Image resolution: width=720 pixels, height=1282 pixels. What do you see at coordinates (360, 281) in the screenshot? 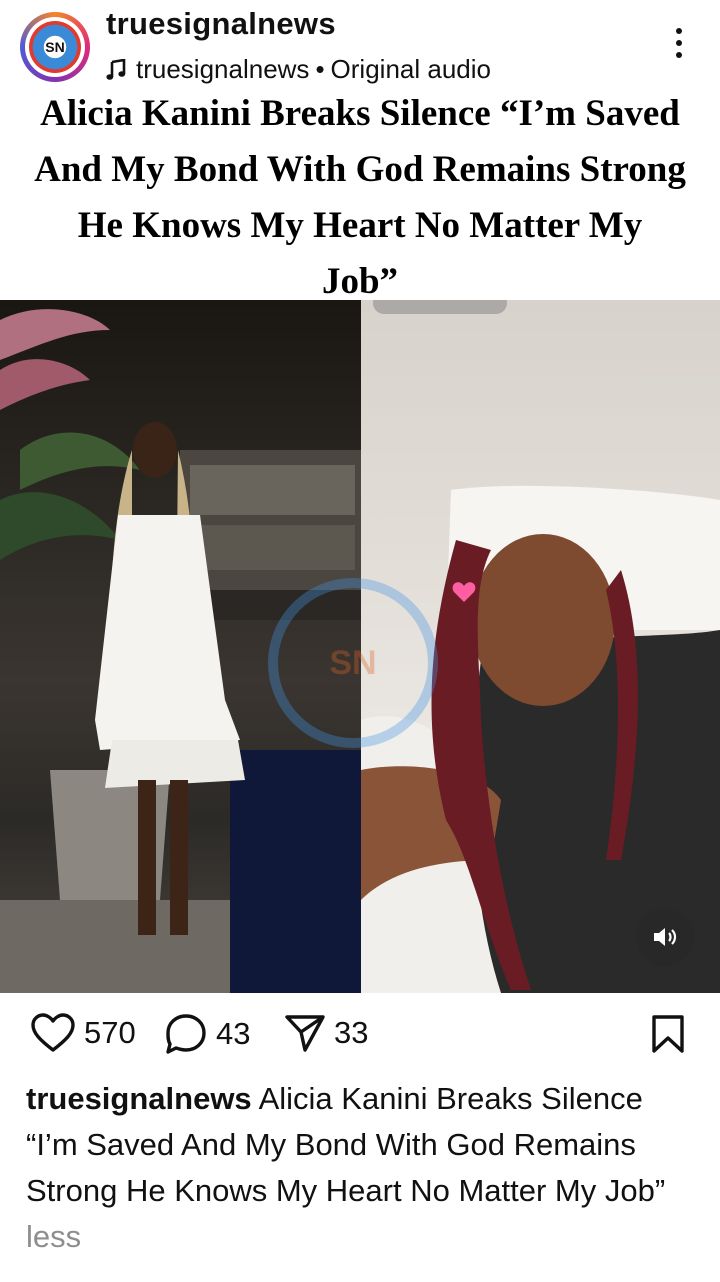
I see `headline-line-4: Job”` at bounding box center [360, 281].